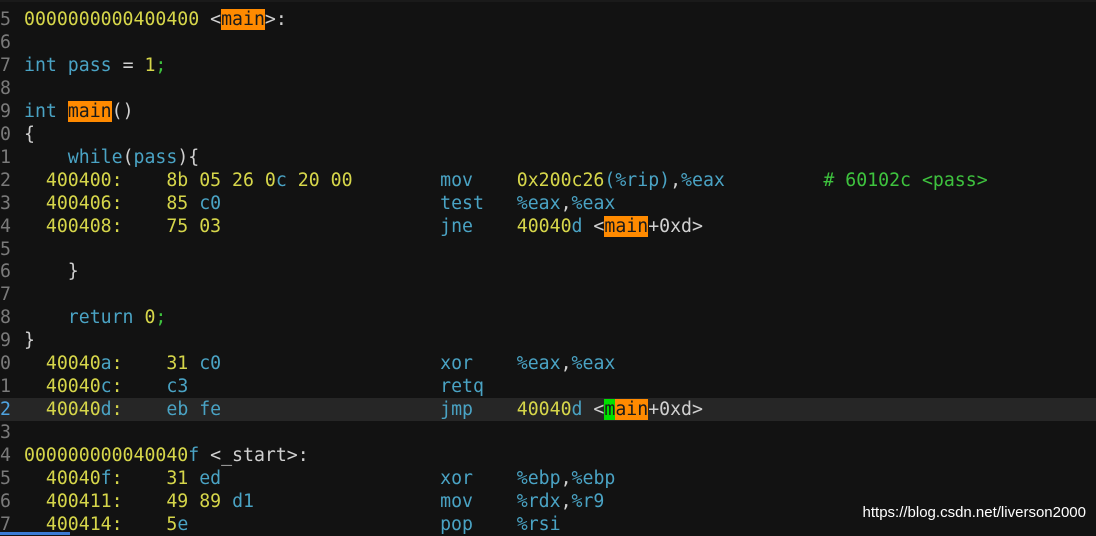  Describe the element at coordinates (363, 409) in the screenshot. I see `code-text: 40040d: eb fe jmp 40040d <main+0xd>` at that location.